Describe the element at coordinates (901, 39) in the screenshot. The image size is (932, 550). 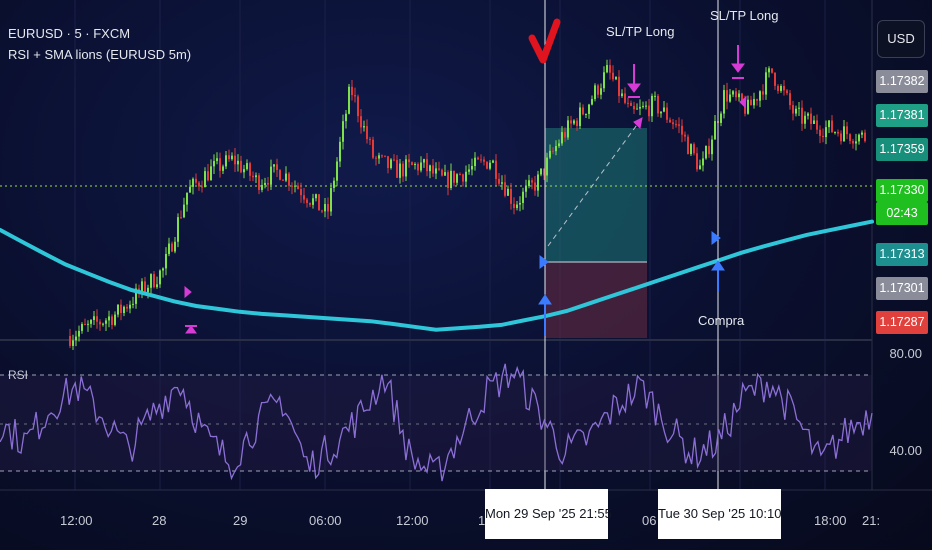
I see `currency-button: USD` at that location.